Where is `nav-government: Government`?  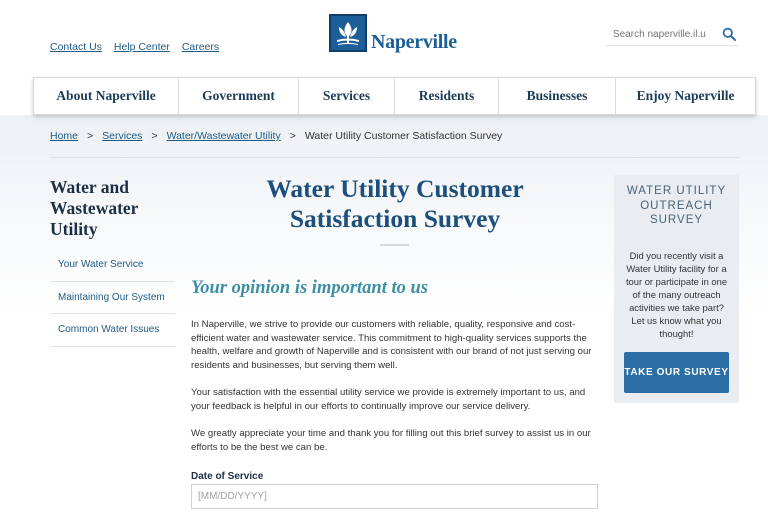
nav-government: Government is located at coordinates (239, 96).